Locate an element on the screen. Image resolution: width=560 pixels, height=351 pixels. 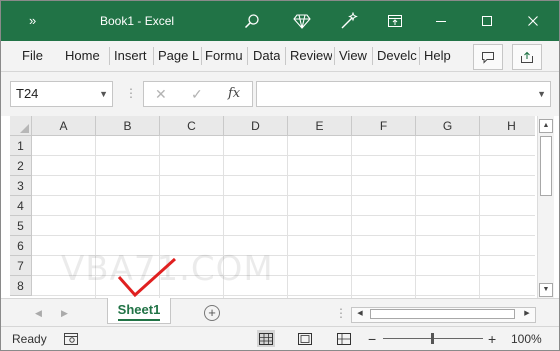
scroll-left-button: ◀ is located at coordinates (360, 314).